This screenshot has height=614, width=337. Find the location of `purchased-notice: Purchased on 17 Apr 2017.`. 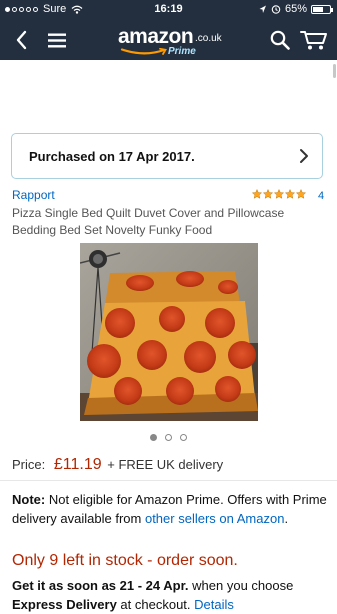

purchased-notice: Purchased on 17 Apr 2017. is located at coordinates (167, 156).